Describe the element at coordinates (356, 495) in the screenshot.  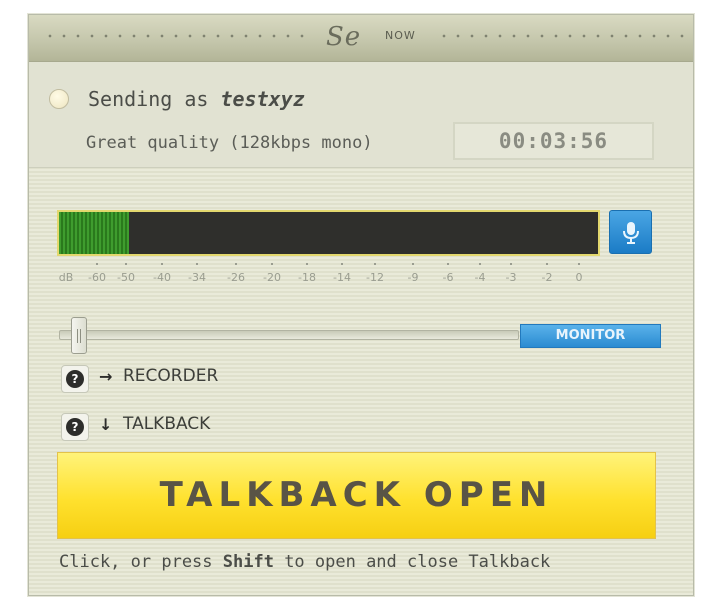
I see `talkback-open-button: TALKBACK OPEN` at that location.